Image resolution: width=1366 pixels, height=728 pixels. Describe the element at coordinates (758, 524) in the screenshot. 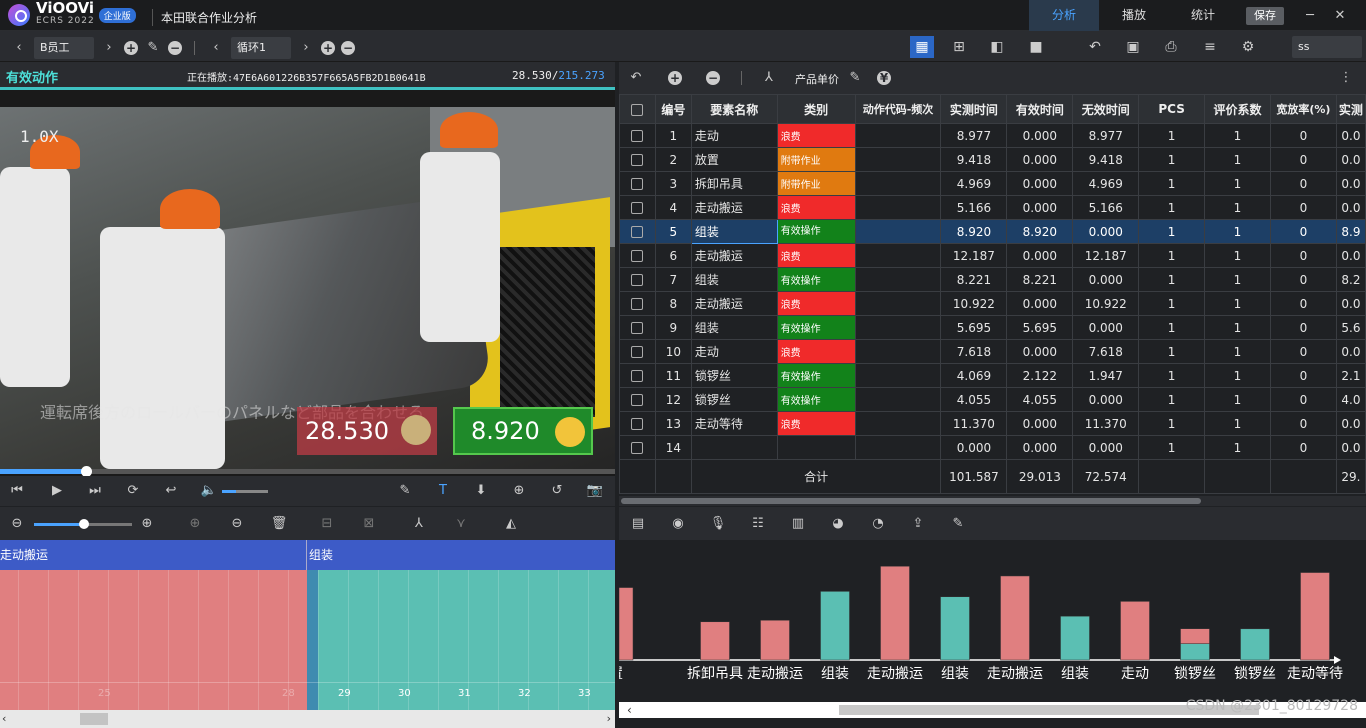

I see `equalizer-icon: ☷` at that location.